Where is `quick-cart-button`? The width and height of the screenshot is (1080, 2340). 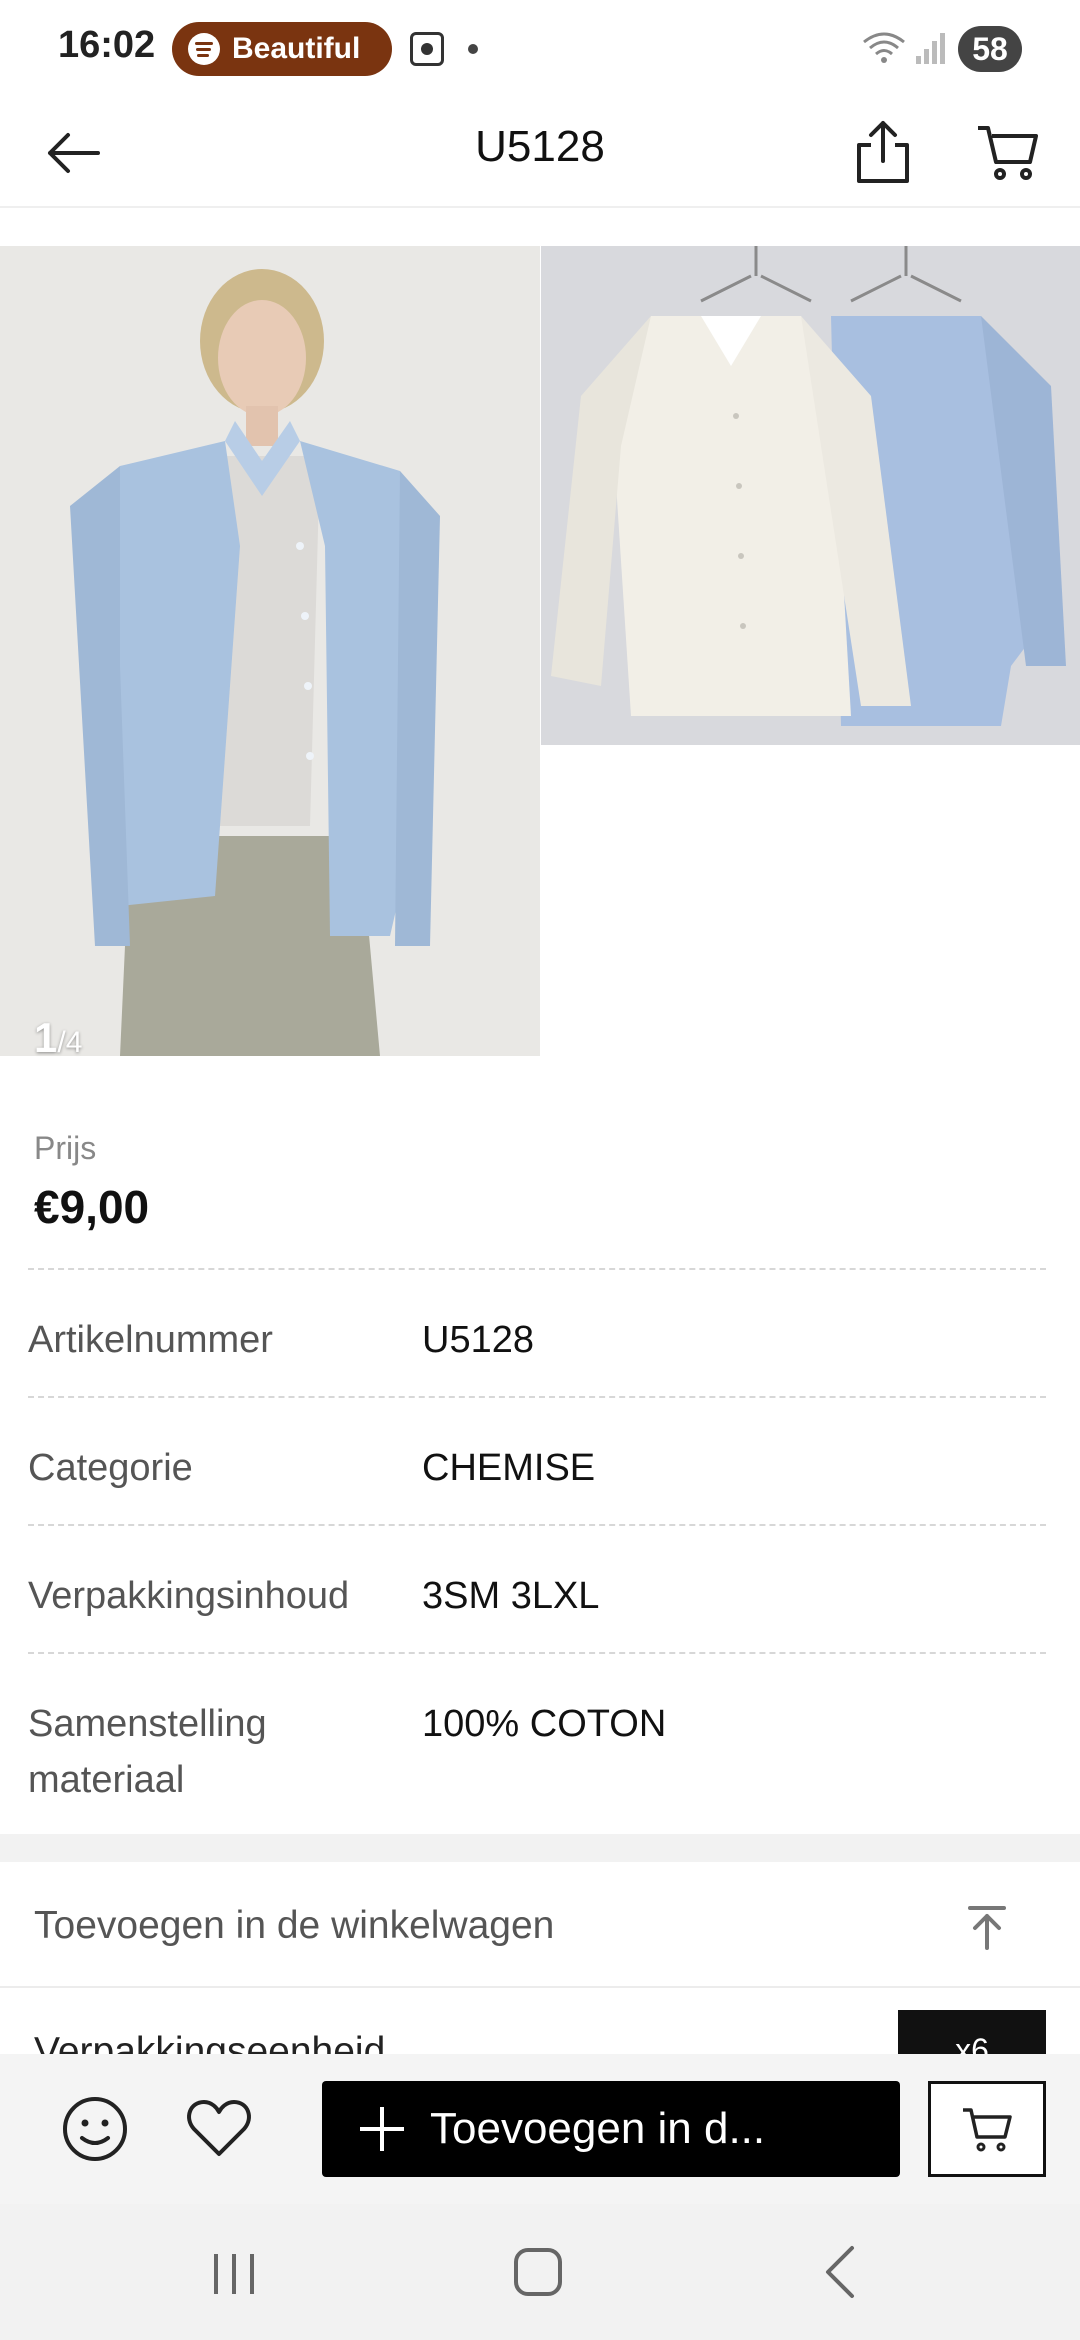
quick-cart-button is located at coordinates (987, 2129).